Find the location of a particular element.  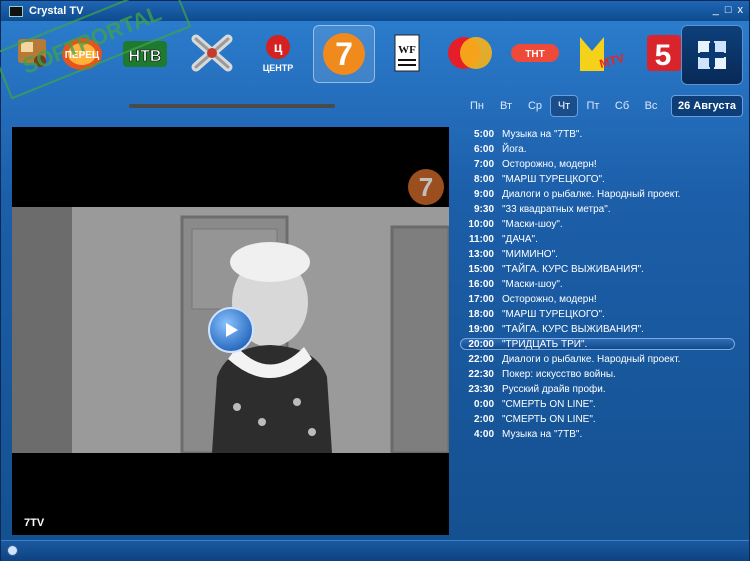

program-title: "ТРИДЦАТЬ ТРИ". is located at coordinates (545, 344).